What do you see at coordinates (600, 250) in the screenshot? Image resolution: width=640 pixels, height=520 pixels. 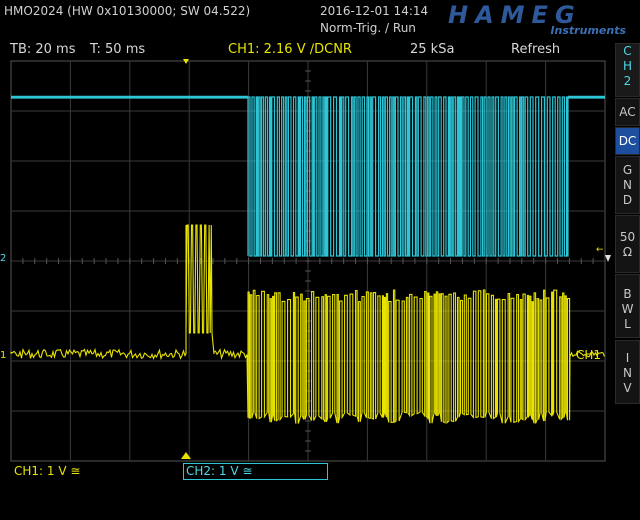 I see `ch2-trigger-arrow: ←` at bounding box center [600, 250].